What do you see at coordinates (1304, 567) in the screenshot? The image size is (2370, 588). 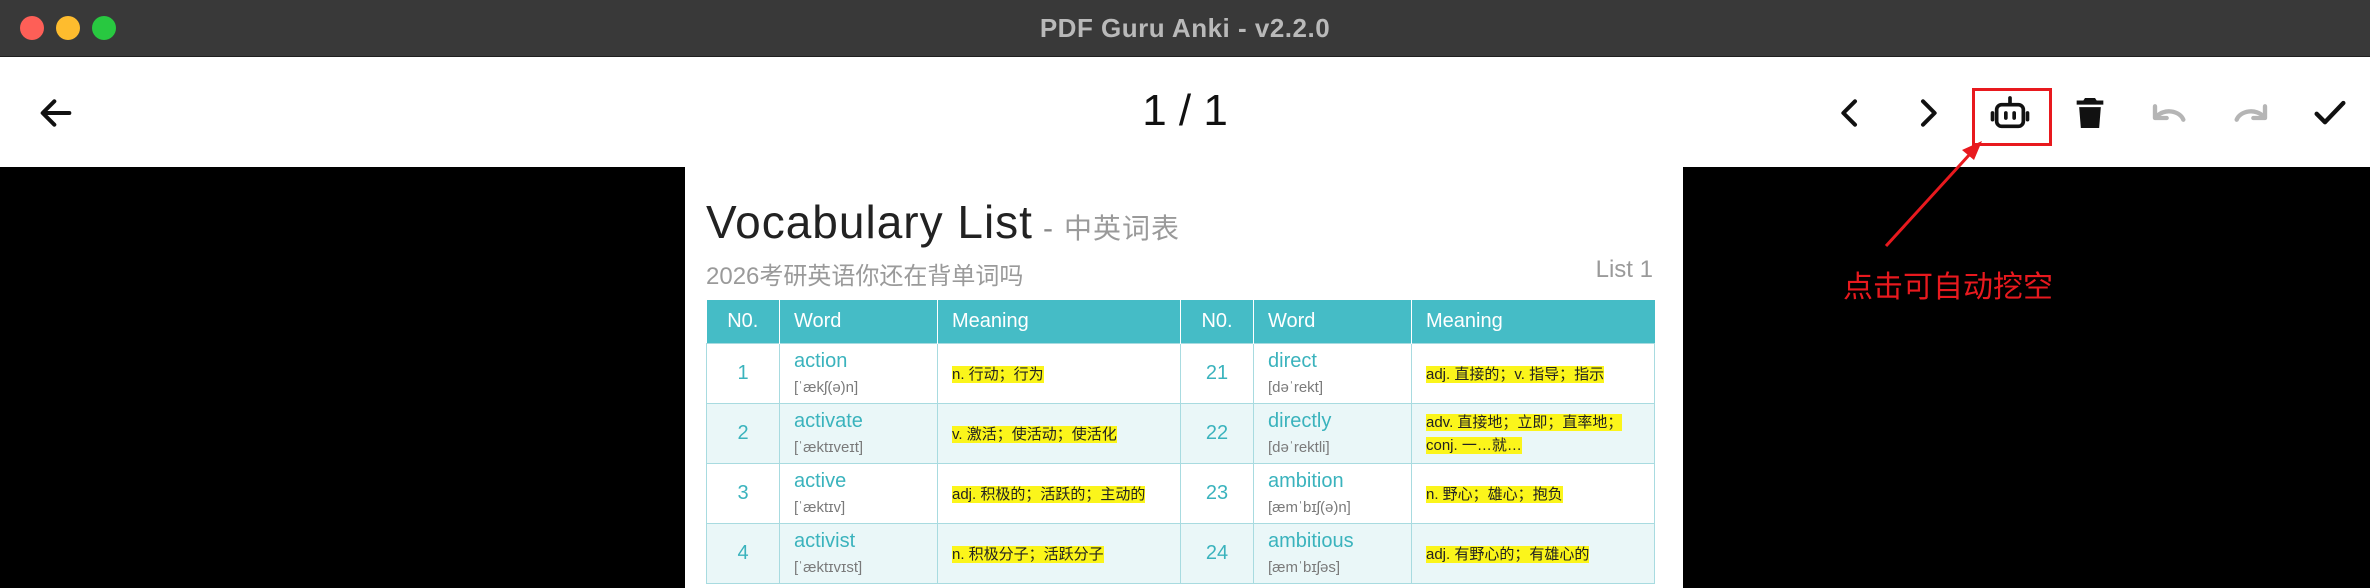 I see `phonetic: [æmˈbɪʃəs]` at bounding box center [1304, 567].